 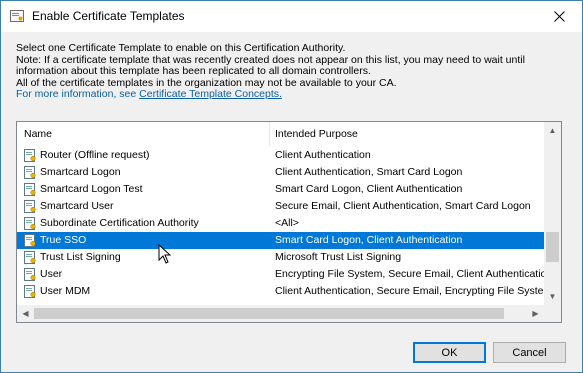 What do you see at coordinates (80, 257) in the screenshot?
I see `template-name: Trust List Signing` at bounding box center [80, 257].